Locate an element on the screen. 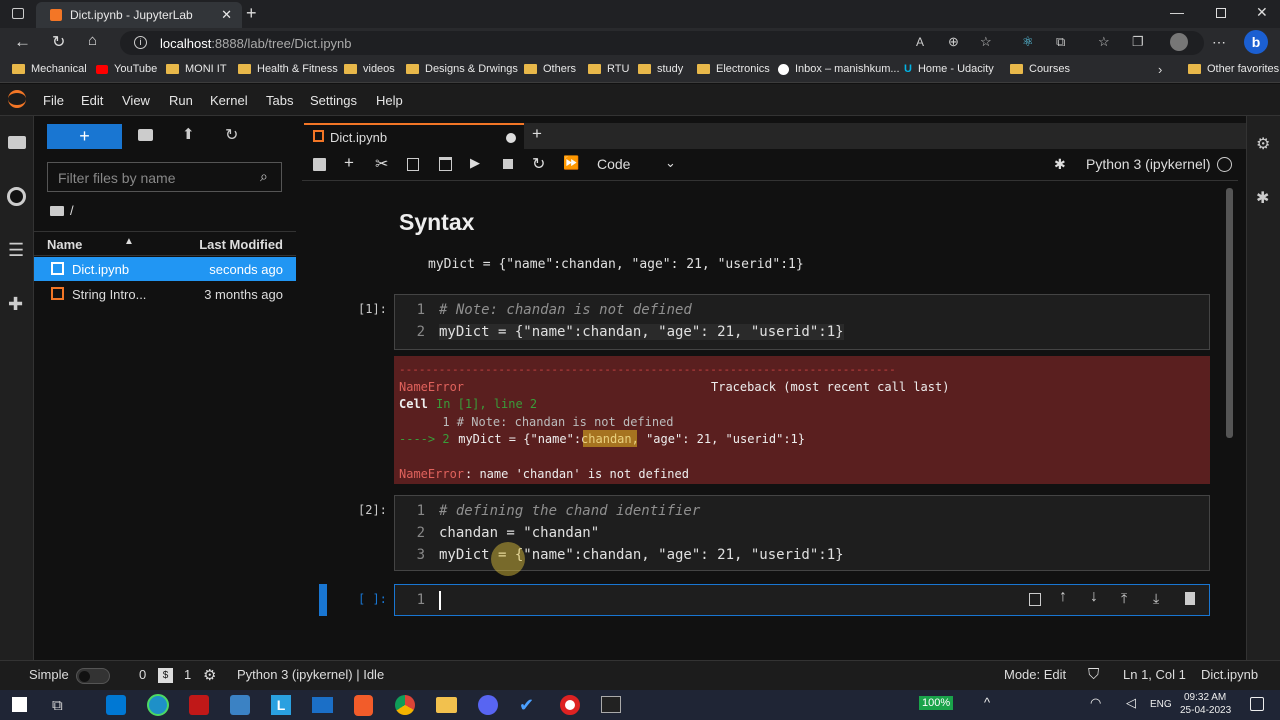 This screenshot has width=1280, height=720. profile-avatar is located at coordinates (1179, 42).